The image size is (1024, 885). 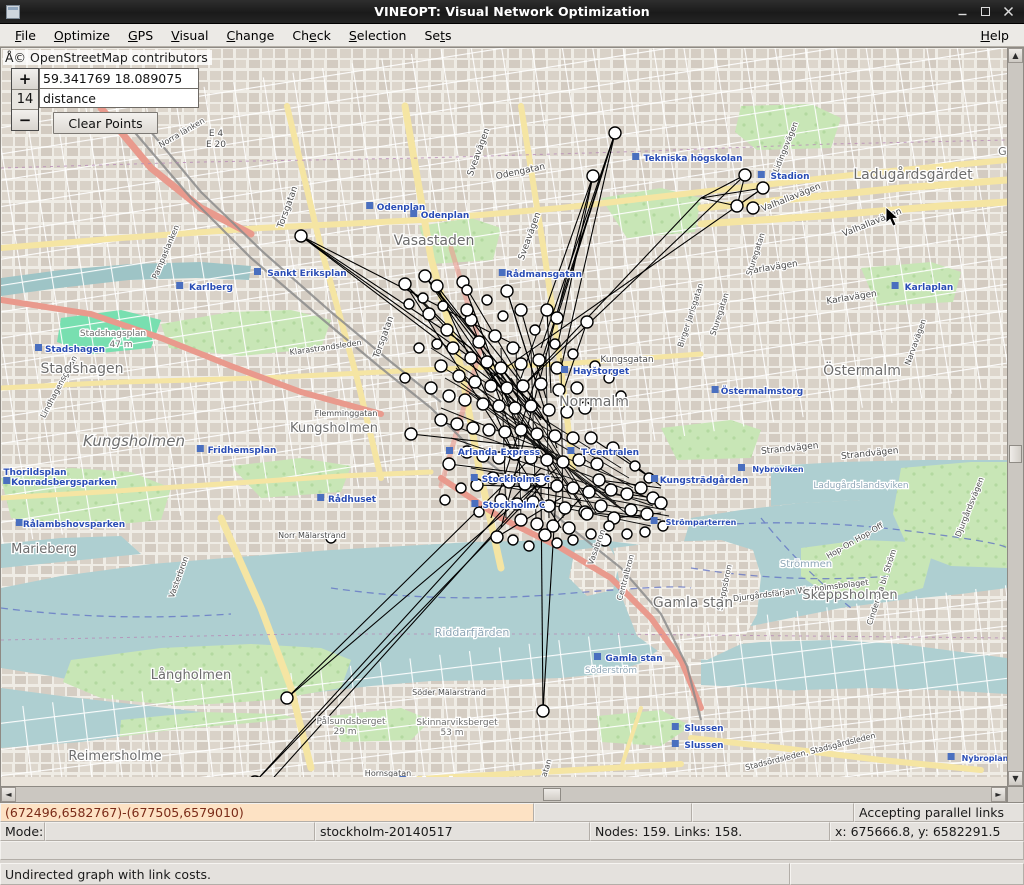 I want to click on menu-file: File, so click(x=25, y=35).